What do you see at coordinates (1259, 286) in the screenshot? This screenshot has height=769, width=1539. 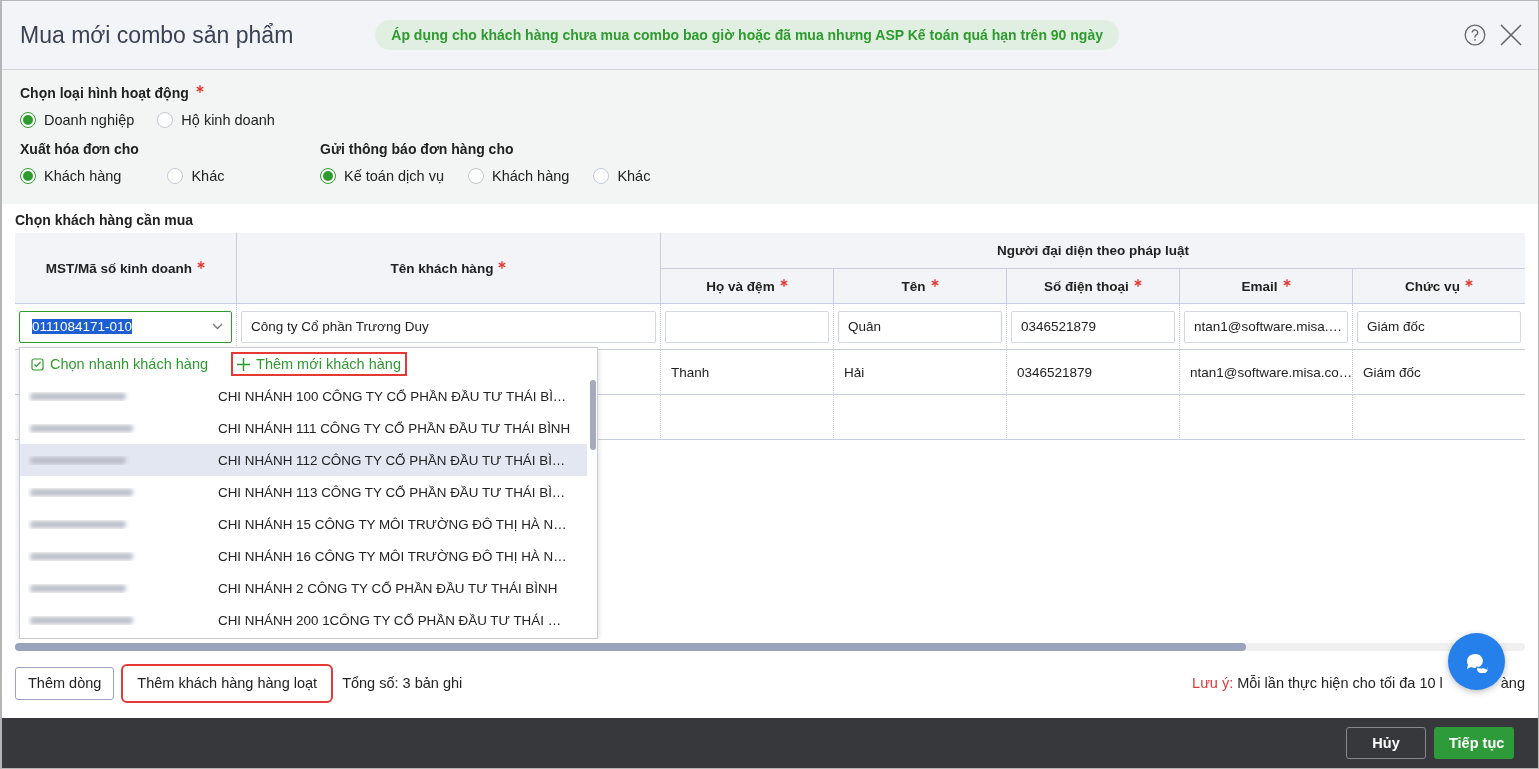 I see `column-title: Email` at bounding box center [1259, 286].